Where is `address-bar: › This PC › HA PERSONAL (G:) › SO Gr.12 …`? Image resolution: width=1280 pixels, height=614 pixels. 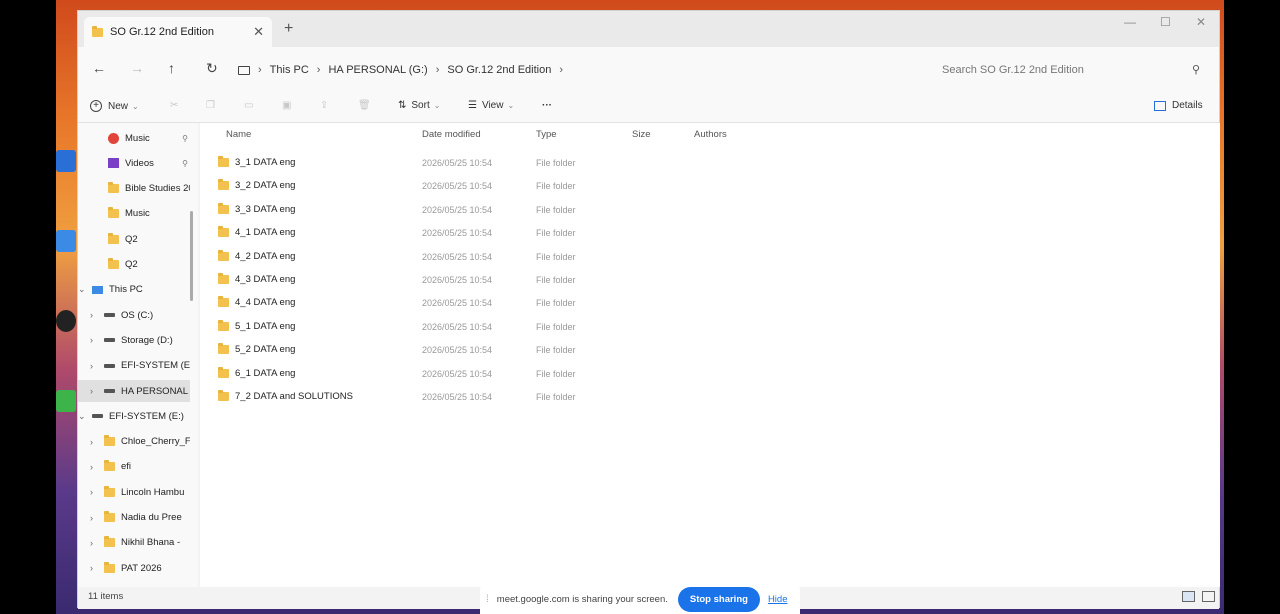 address-bar: › This PC › HA PERSONAL (G:) › SO Gr.12 … is located at coordinates (578, 70).